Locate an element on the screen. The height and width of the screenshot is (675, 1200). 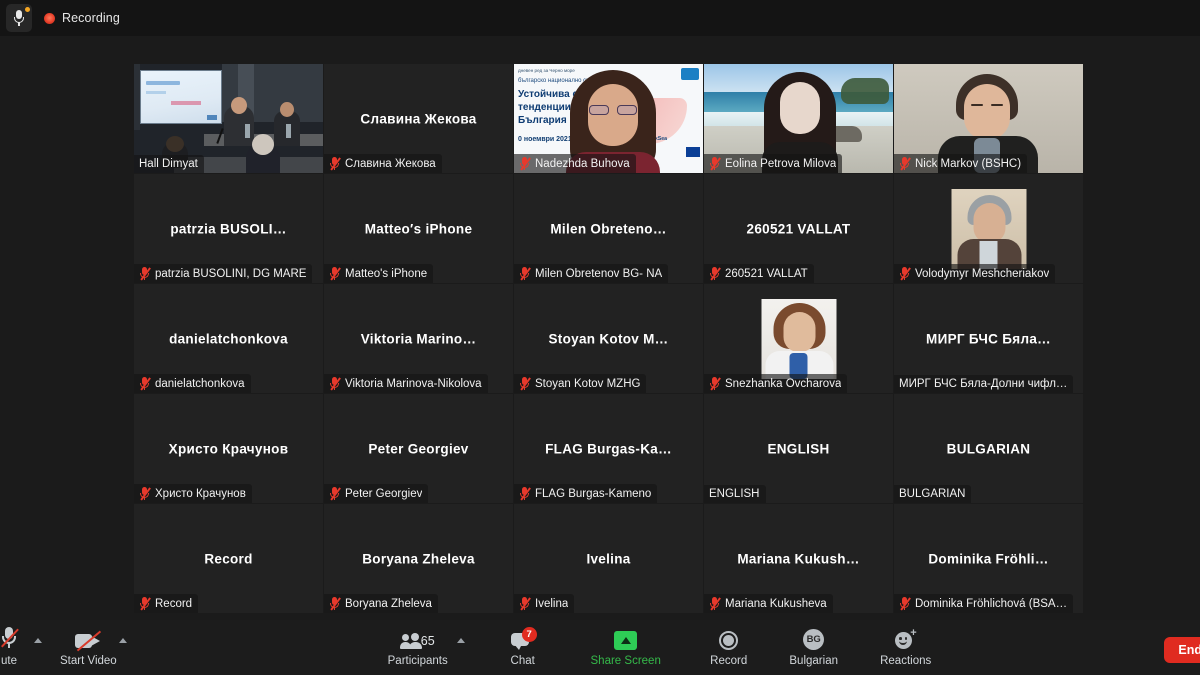
participant-tile: Hall Dimyat is located at coordinates (228, 118).